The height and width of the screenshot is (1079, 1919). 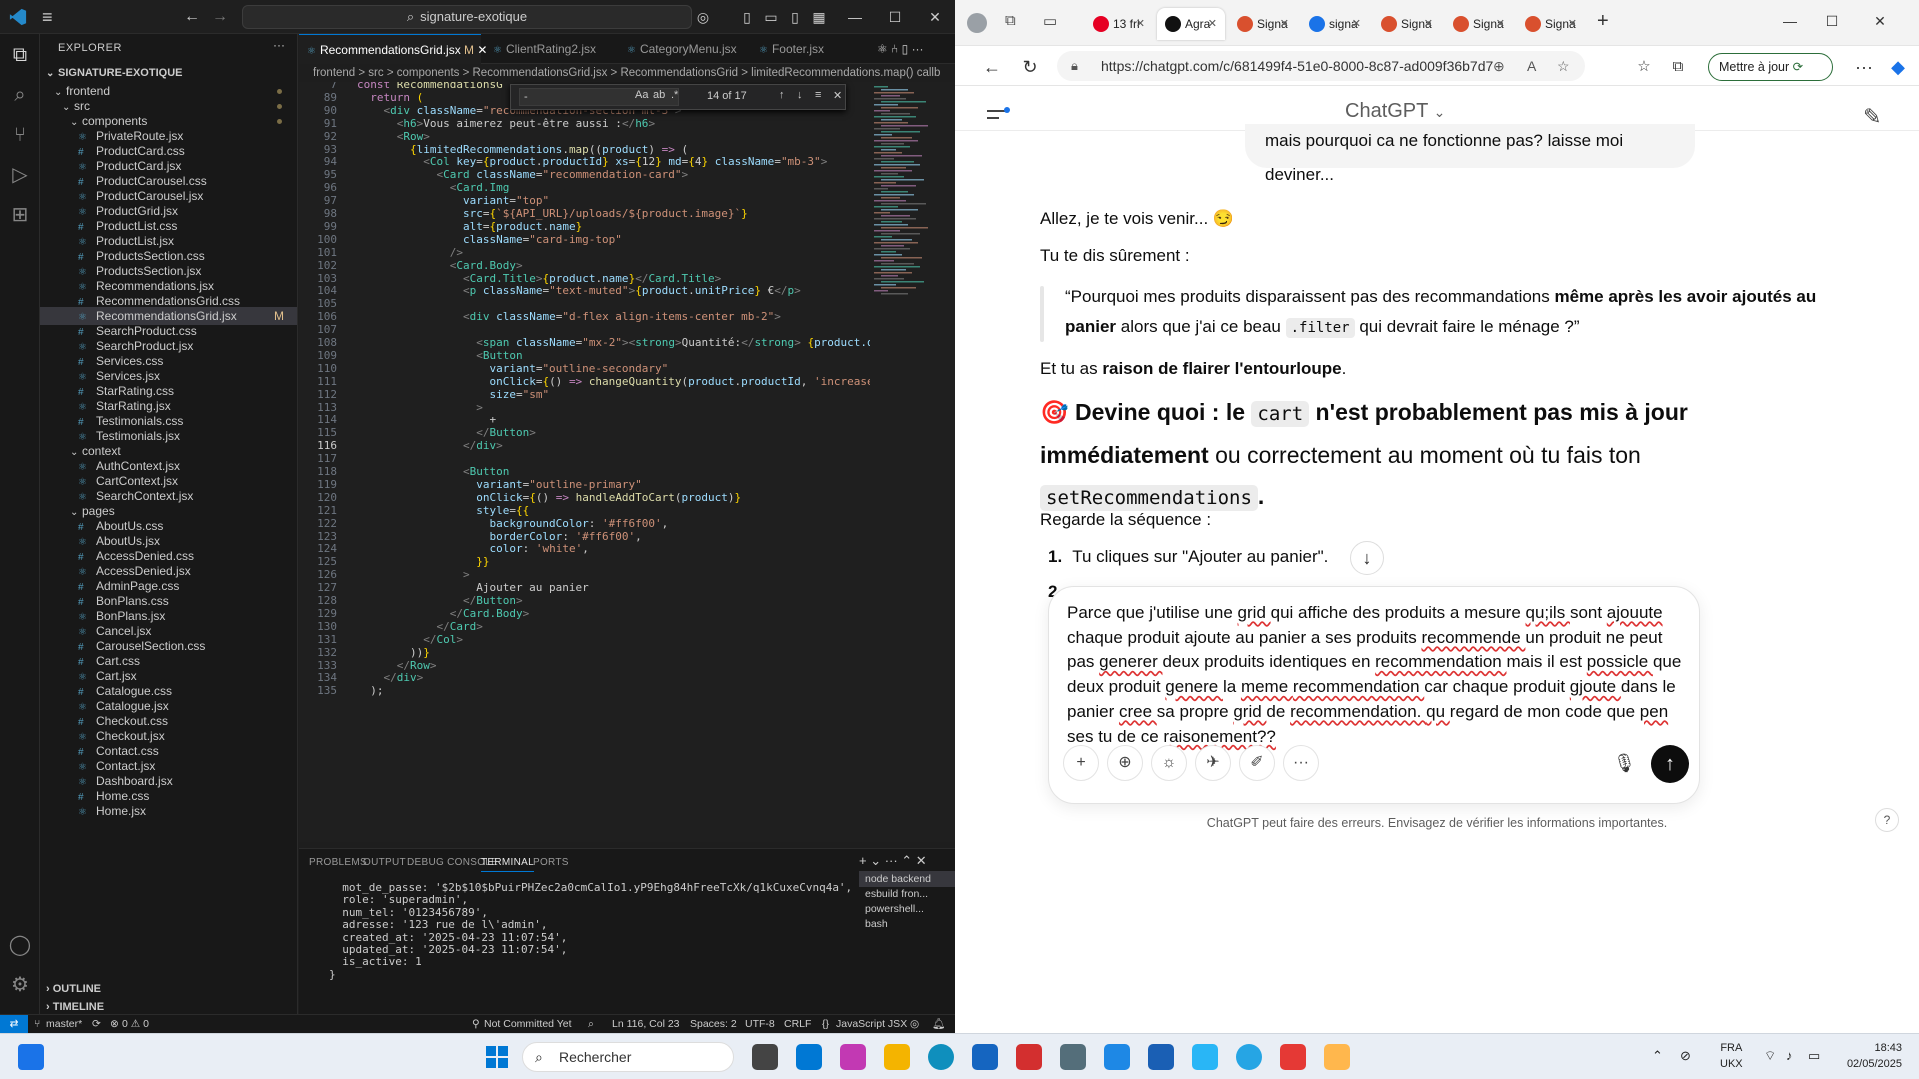 I want to click on start-icon, so click(x=497, y=1057).